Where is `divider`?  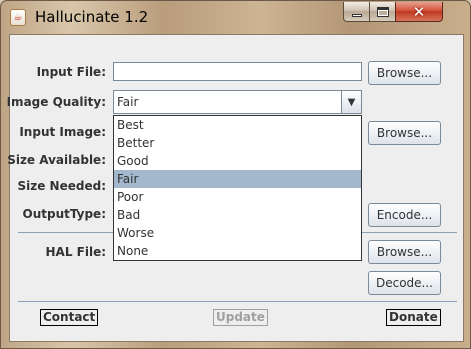
divider is located at coordinates (237, 301).